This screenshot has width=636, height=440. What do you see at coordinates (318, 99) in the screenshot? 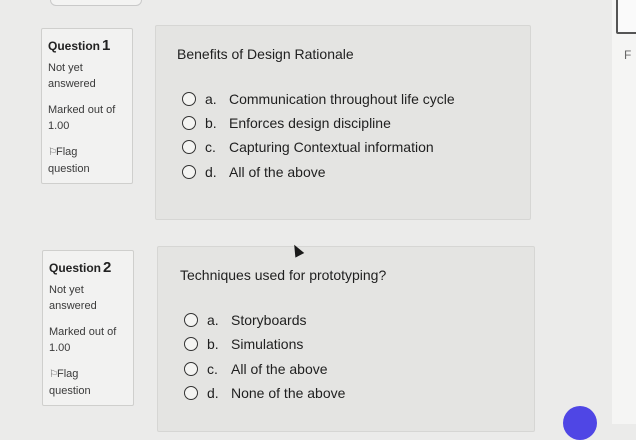
I see `answer-option: a. Communication throughout life cycle` at bounding box center [318, 99].